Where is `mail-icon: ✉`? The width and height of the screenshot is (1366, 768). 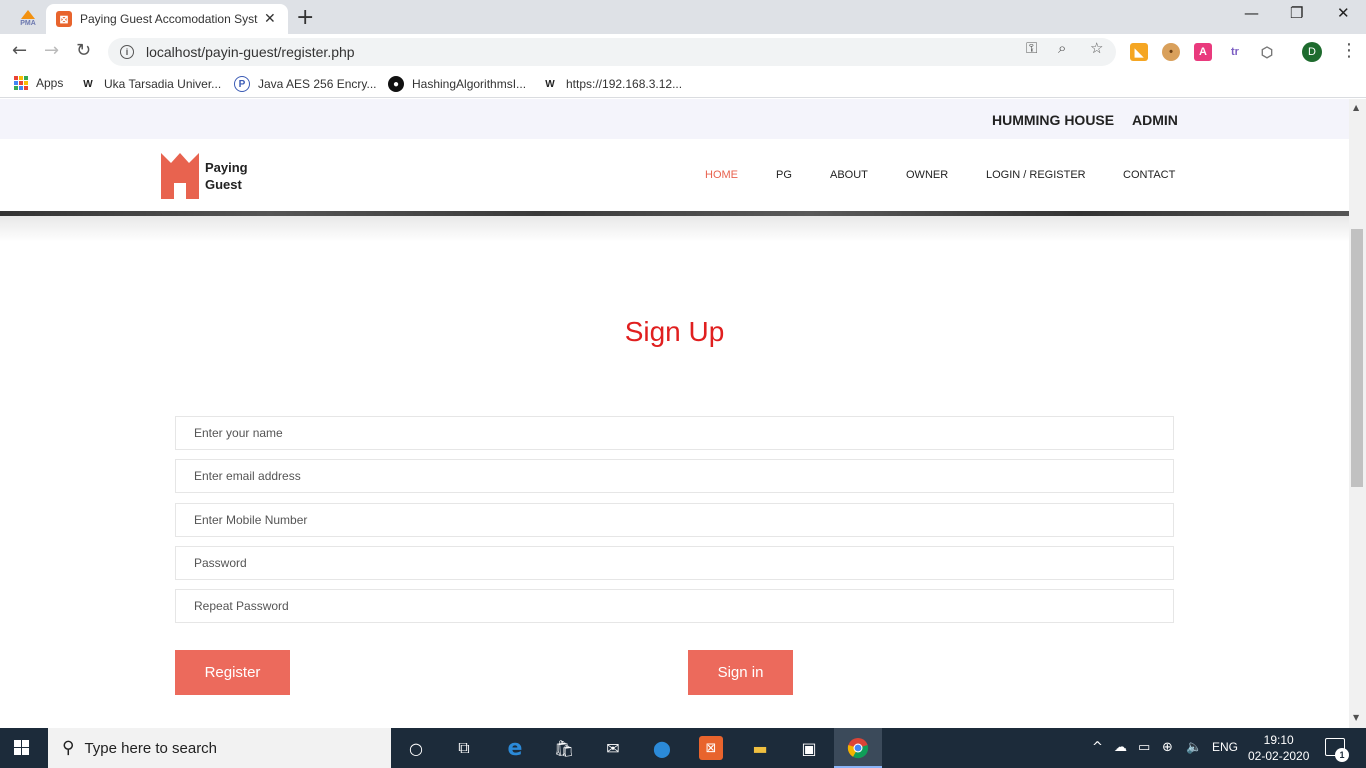
mail-icon: ✉ is located at coordinates (613, 748).